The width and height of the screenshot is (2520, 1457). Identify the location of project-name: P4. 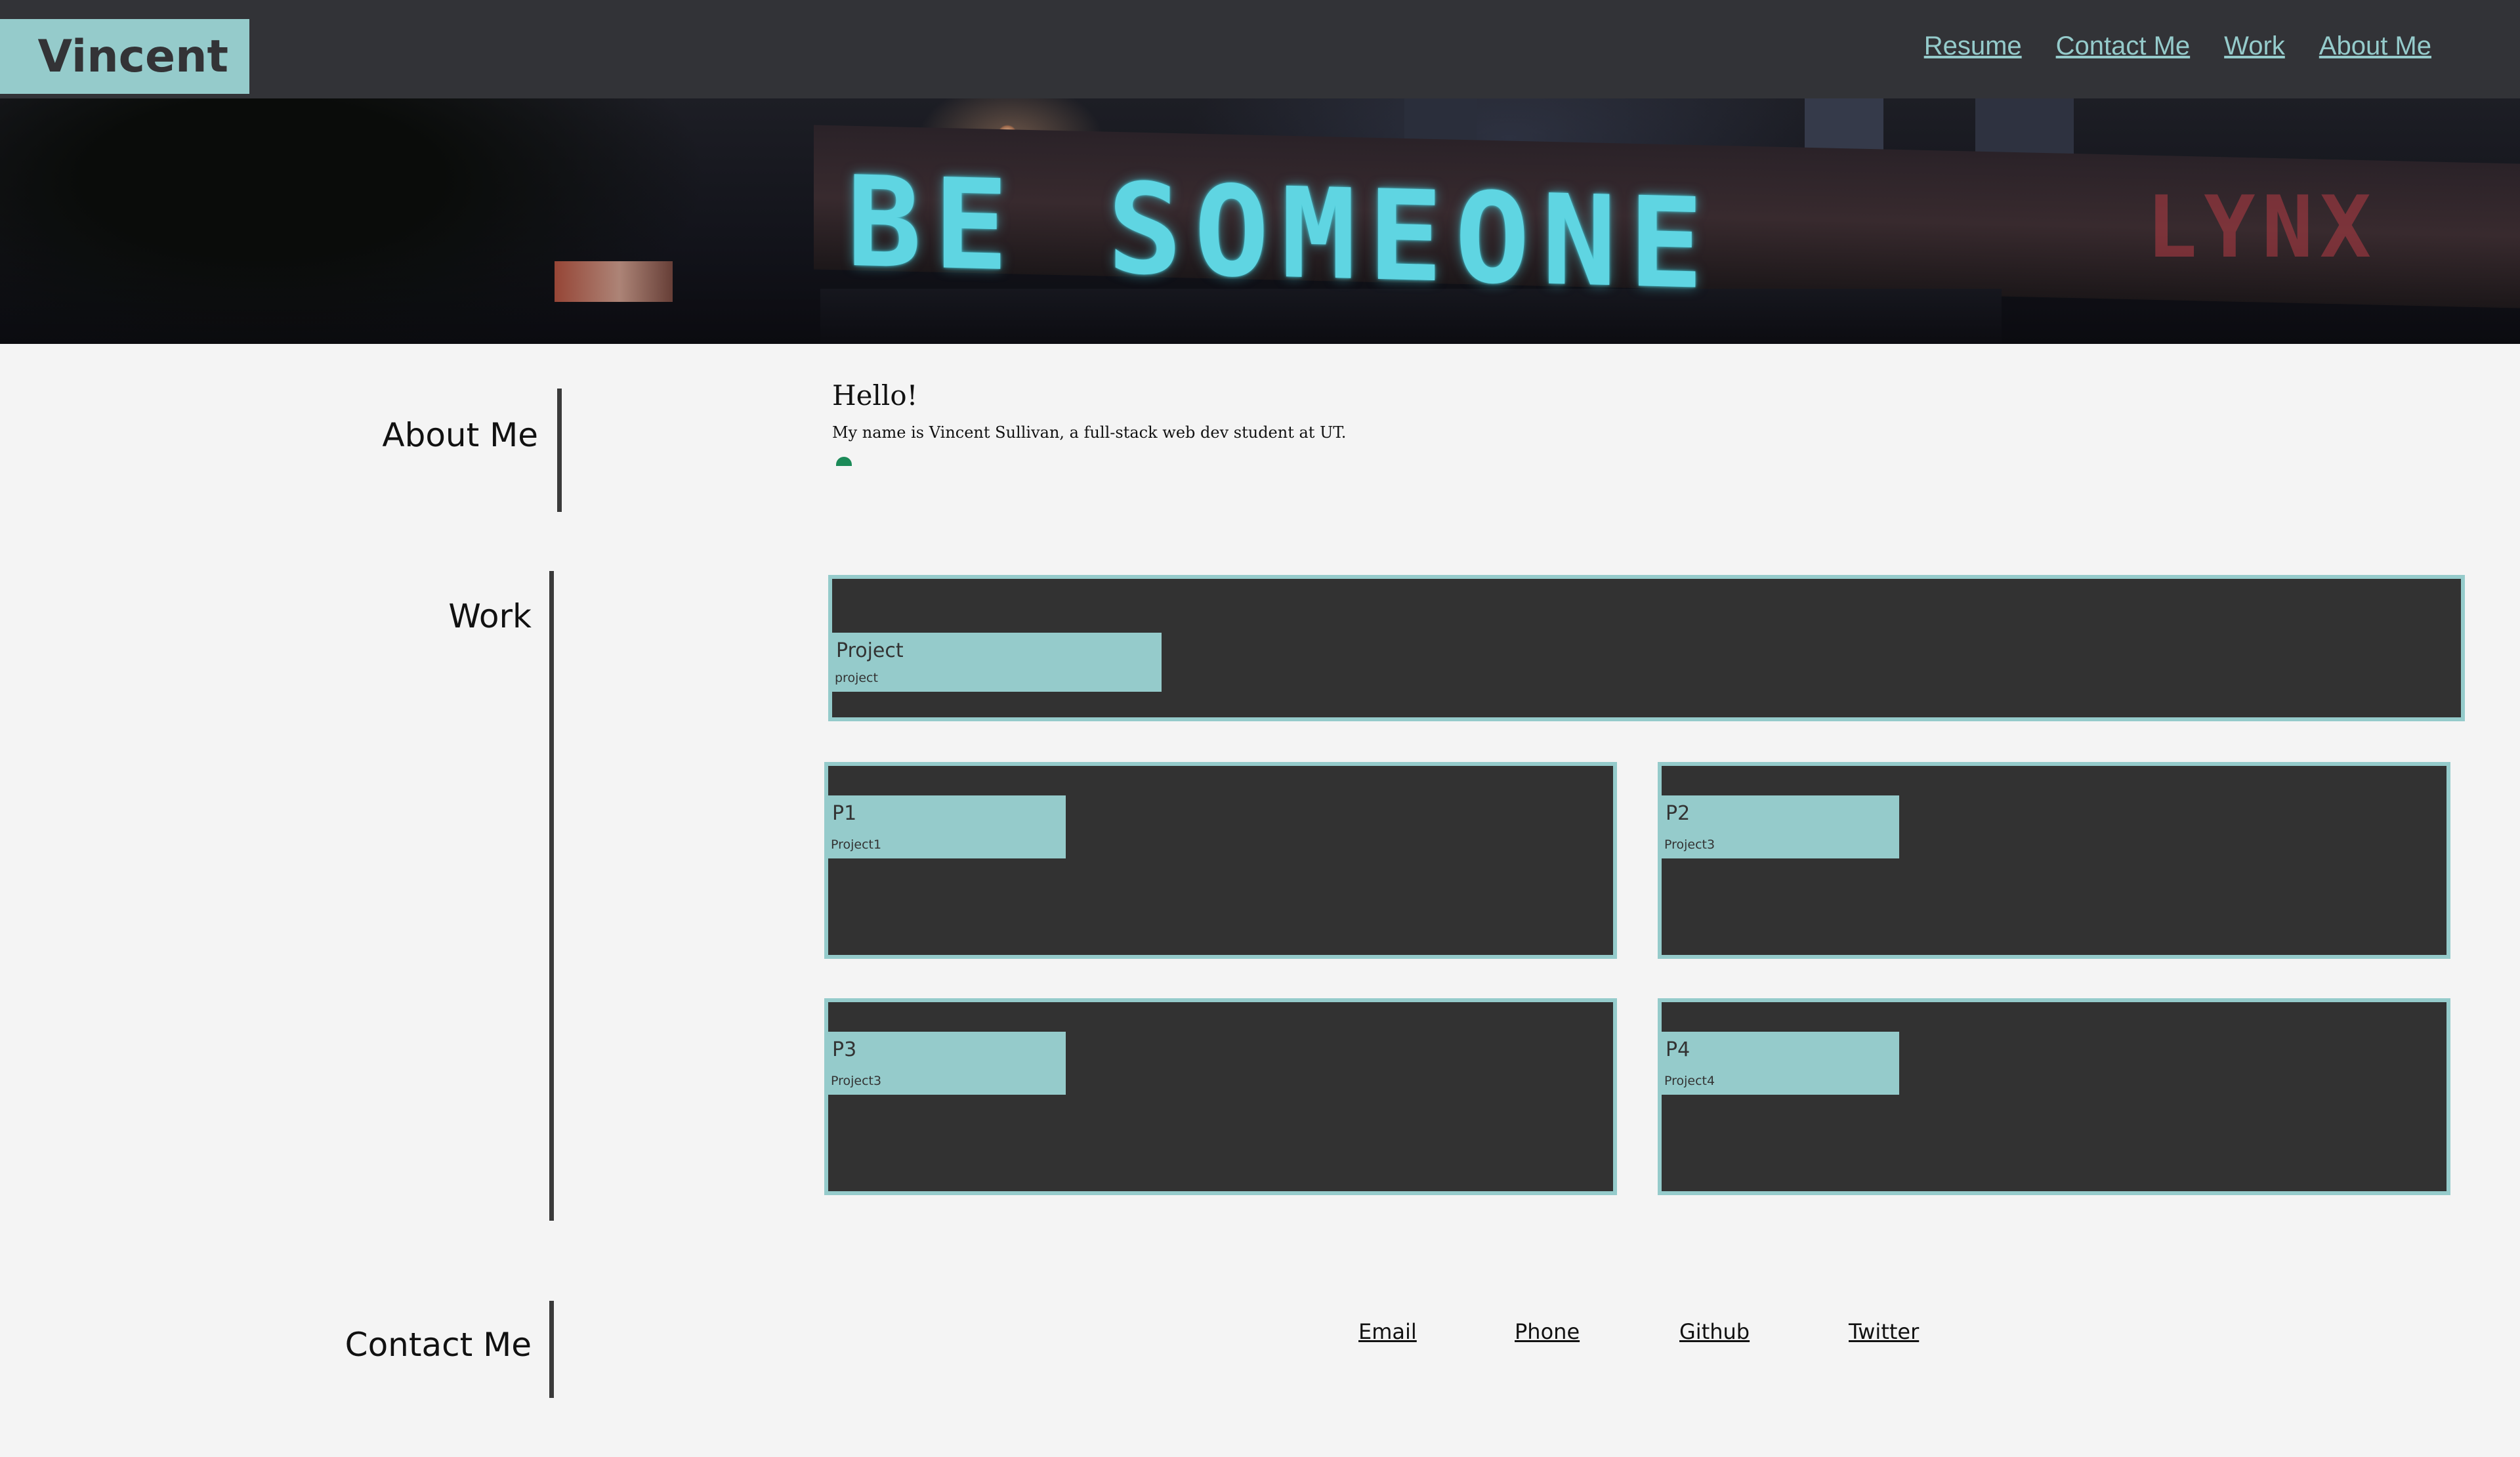
(1678, 1049).